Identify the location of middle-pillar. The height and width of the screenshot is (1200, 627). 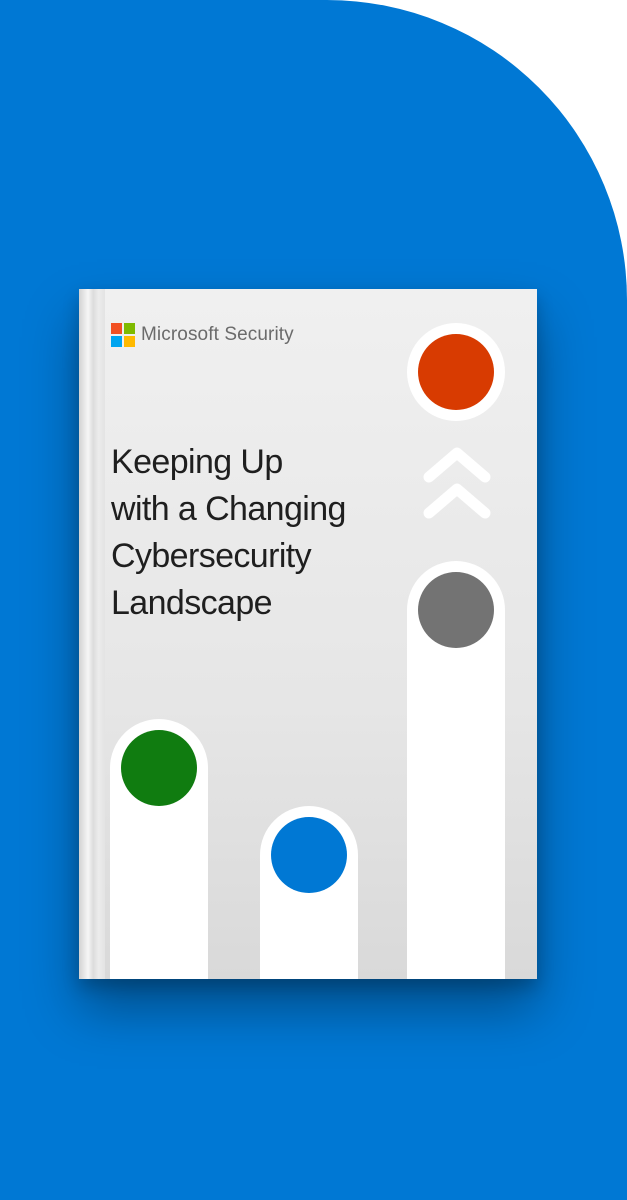
(309, 892).